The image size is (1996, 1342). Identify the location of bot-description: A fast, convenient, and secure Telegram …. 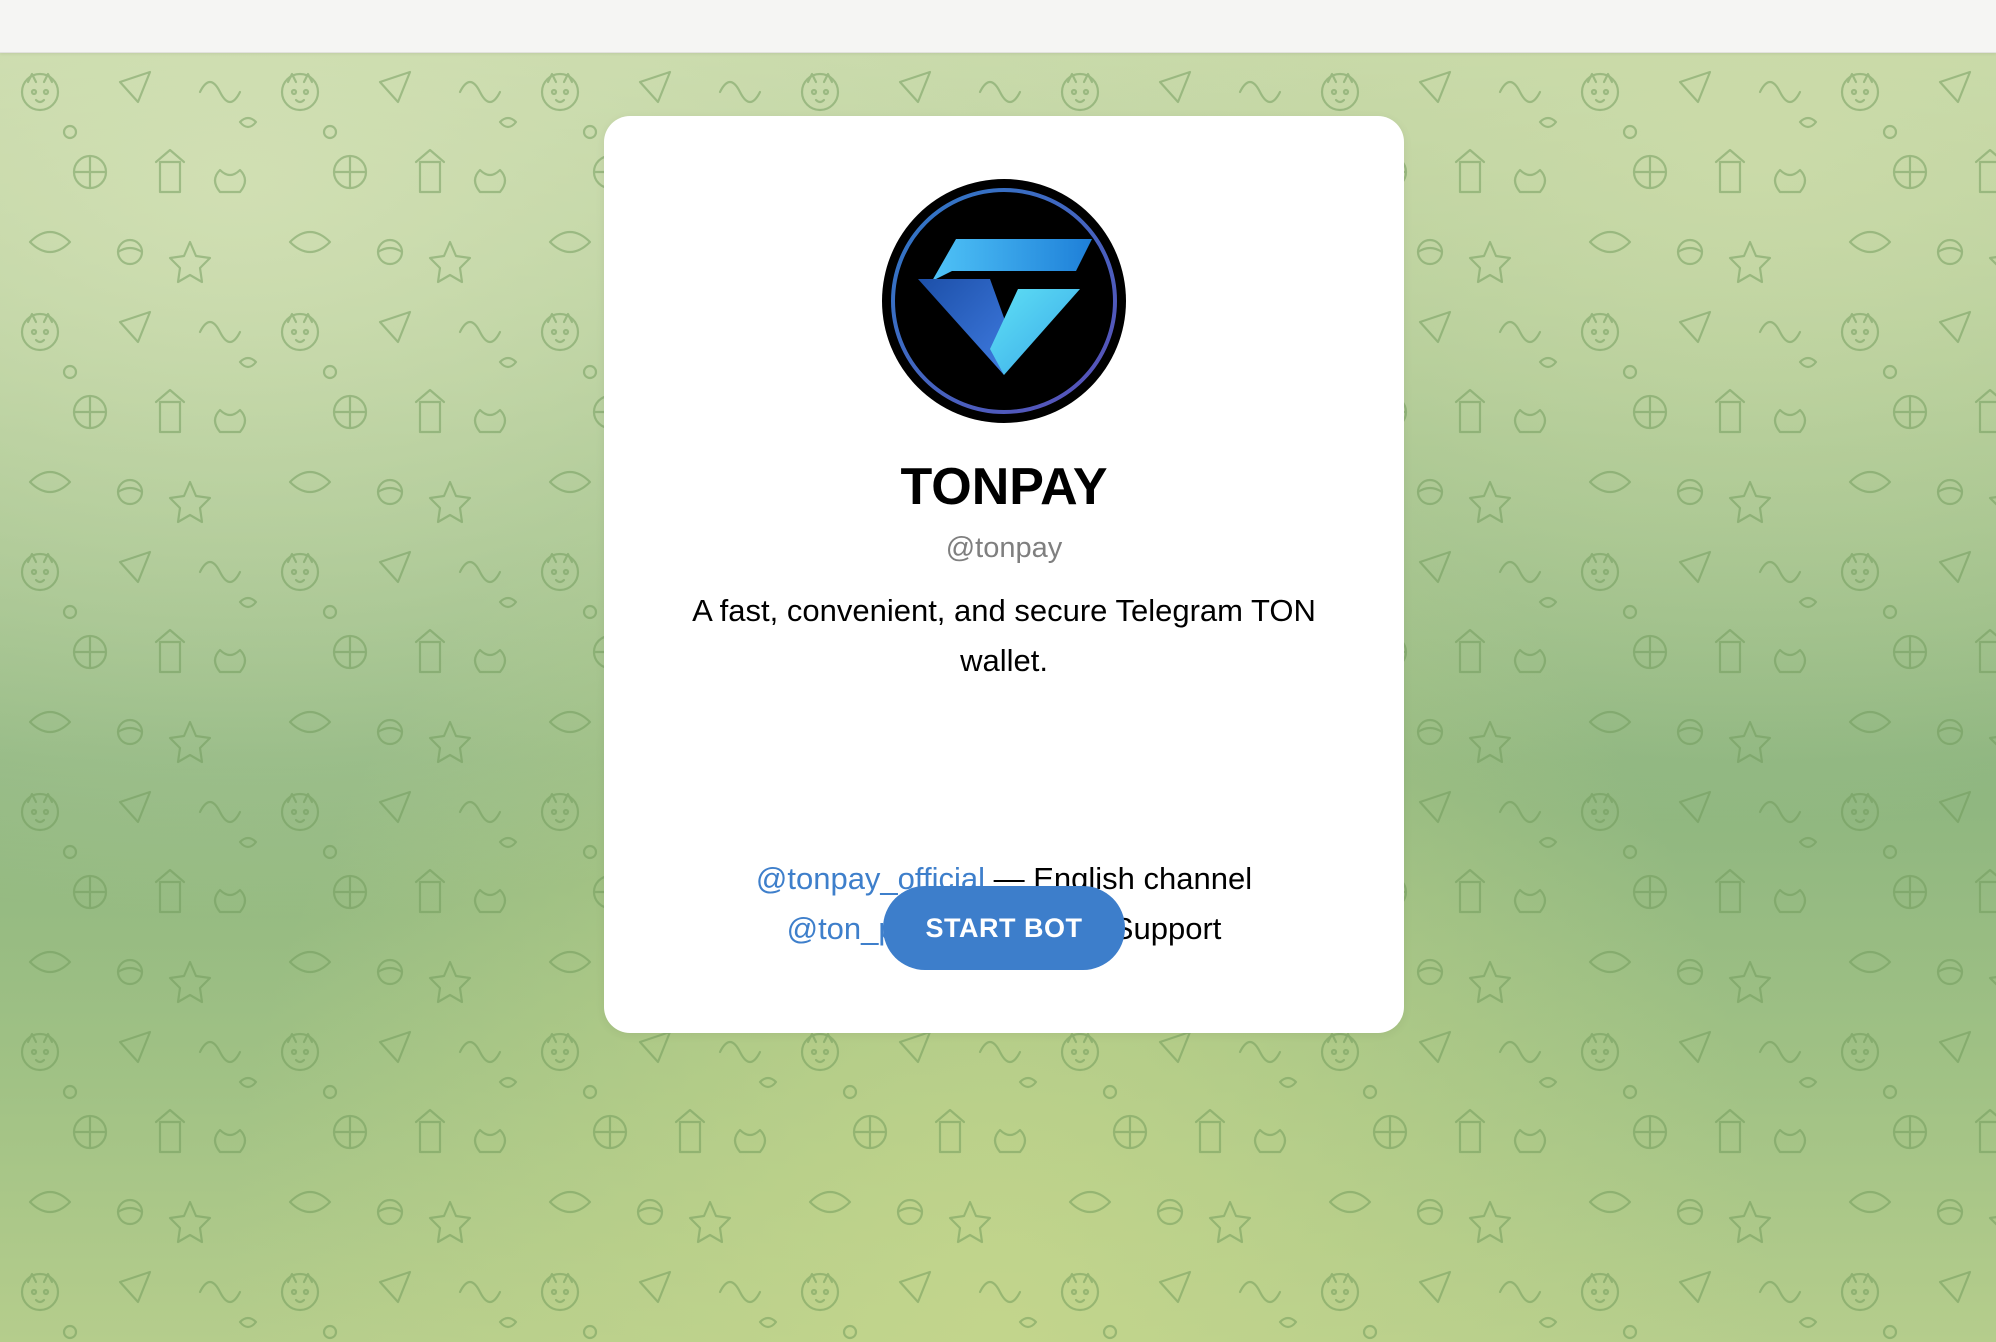
(1004, 635).